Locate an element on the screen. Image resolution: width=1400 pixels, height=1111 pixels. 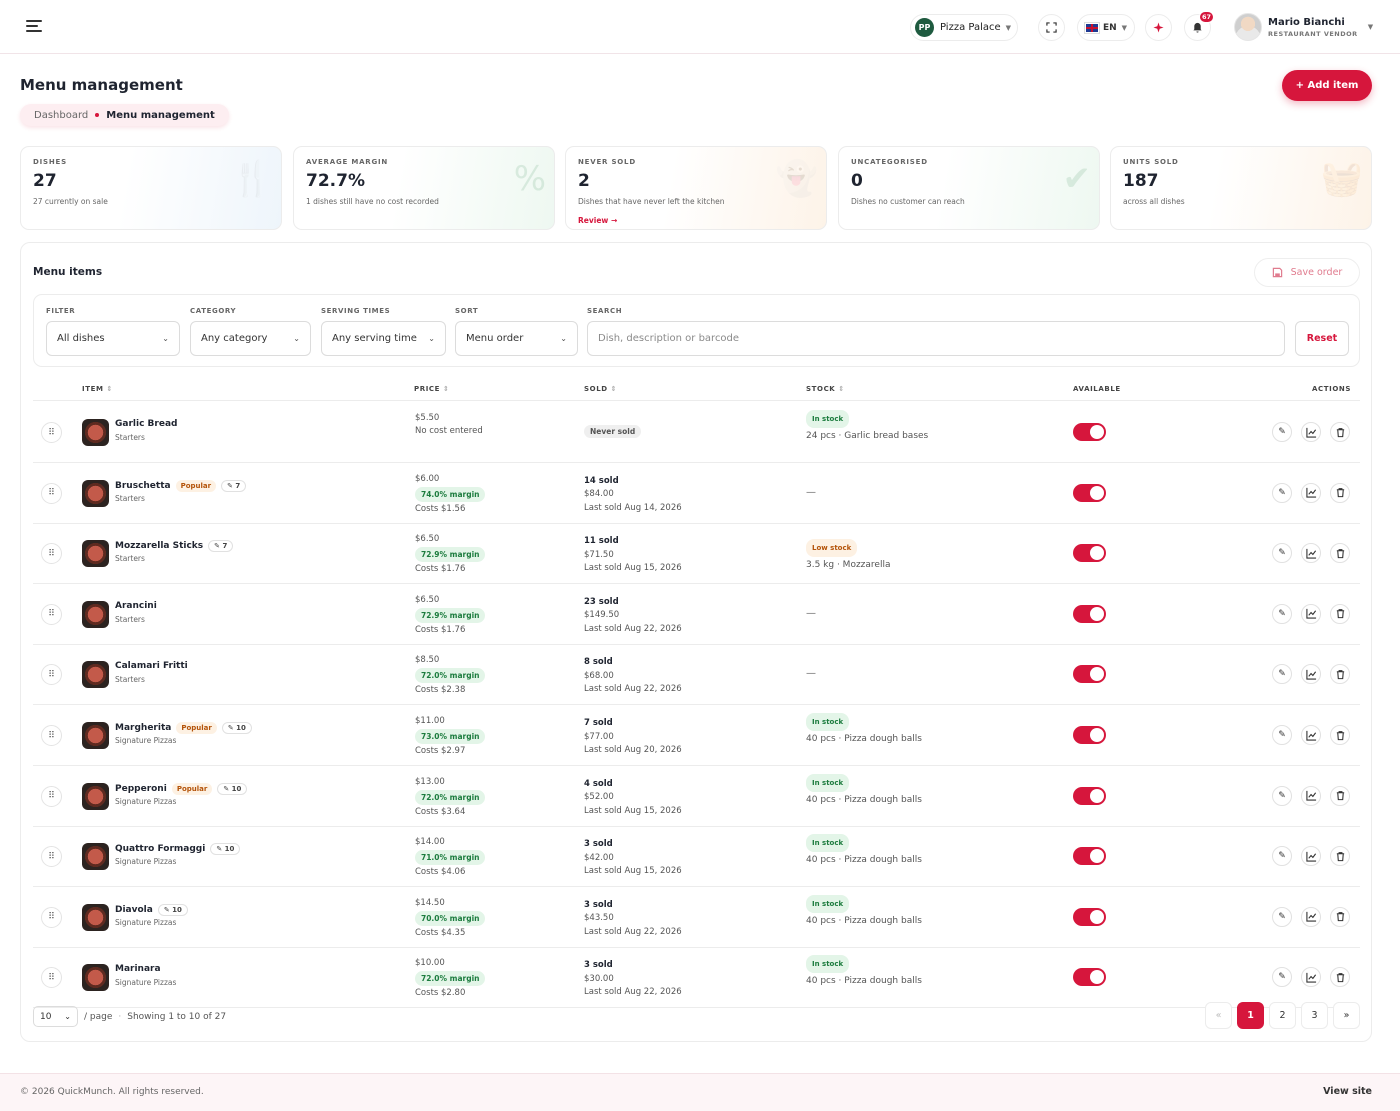
fullscreen-button is located at coordinates (1051, 27).